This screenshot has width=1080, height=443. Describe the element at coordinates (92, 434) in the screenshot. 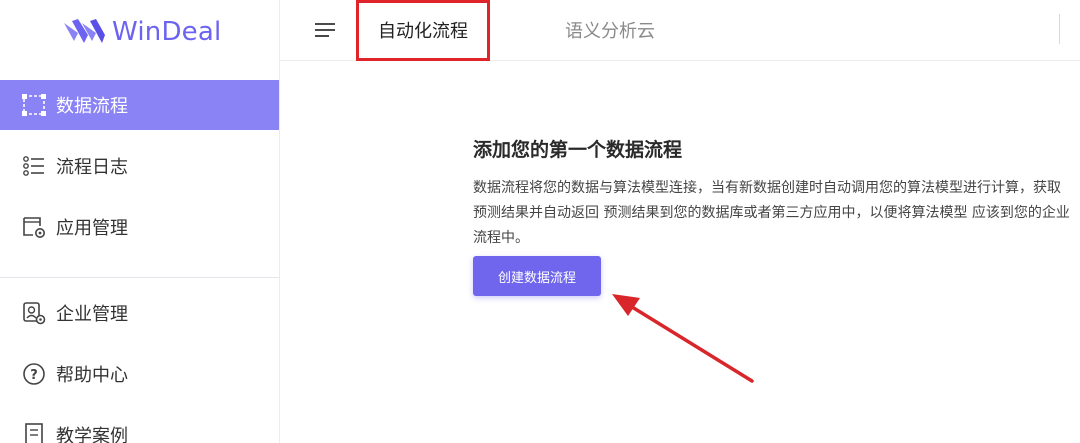

I see `sidebar-item-label: 教学案例` at that location.